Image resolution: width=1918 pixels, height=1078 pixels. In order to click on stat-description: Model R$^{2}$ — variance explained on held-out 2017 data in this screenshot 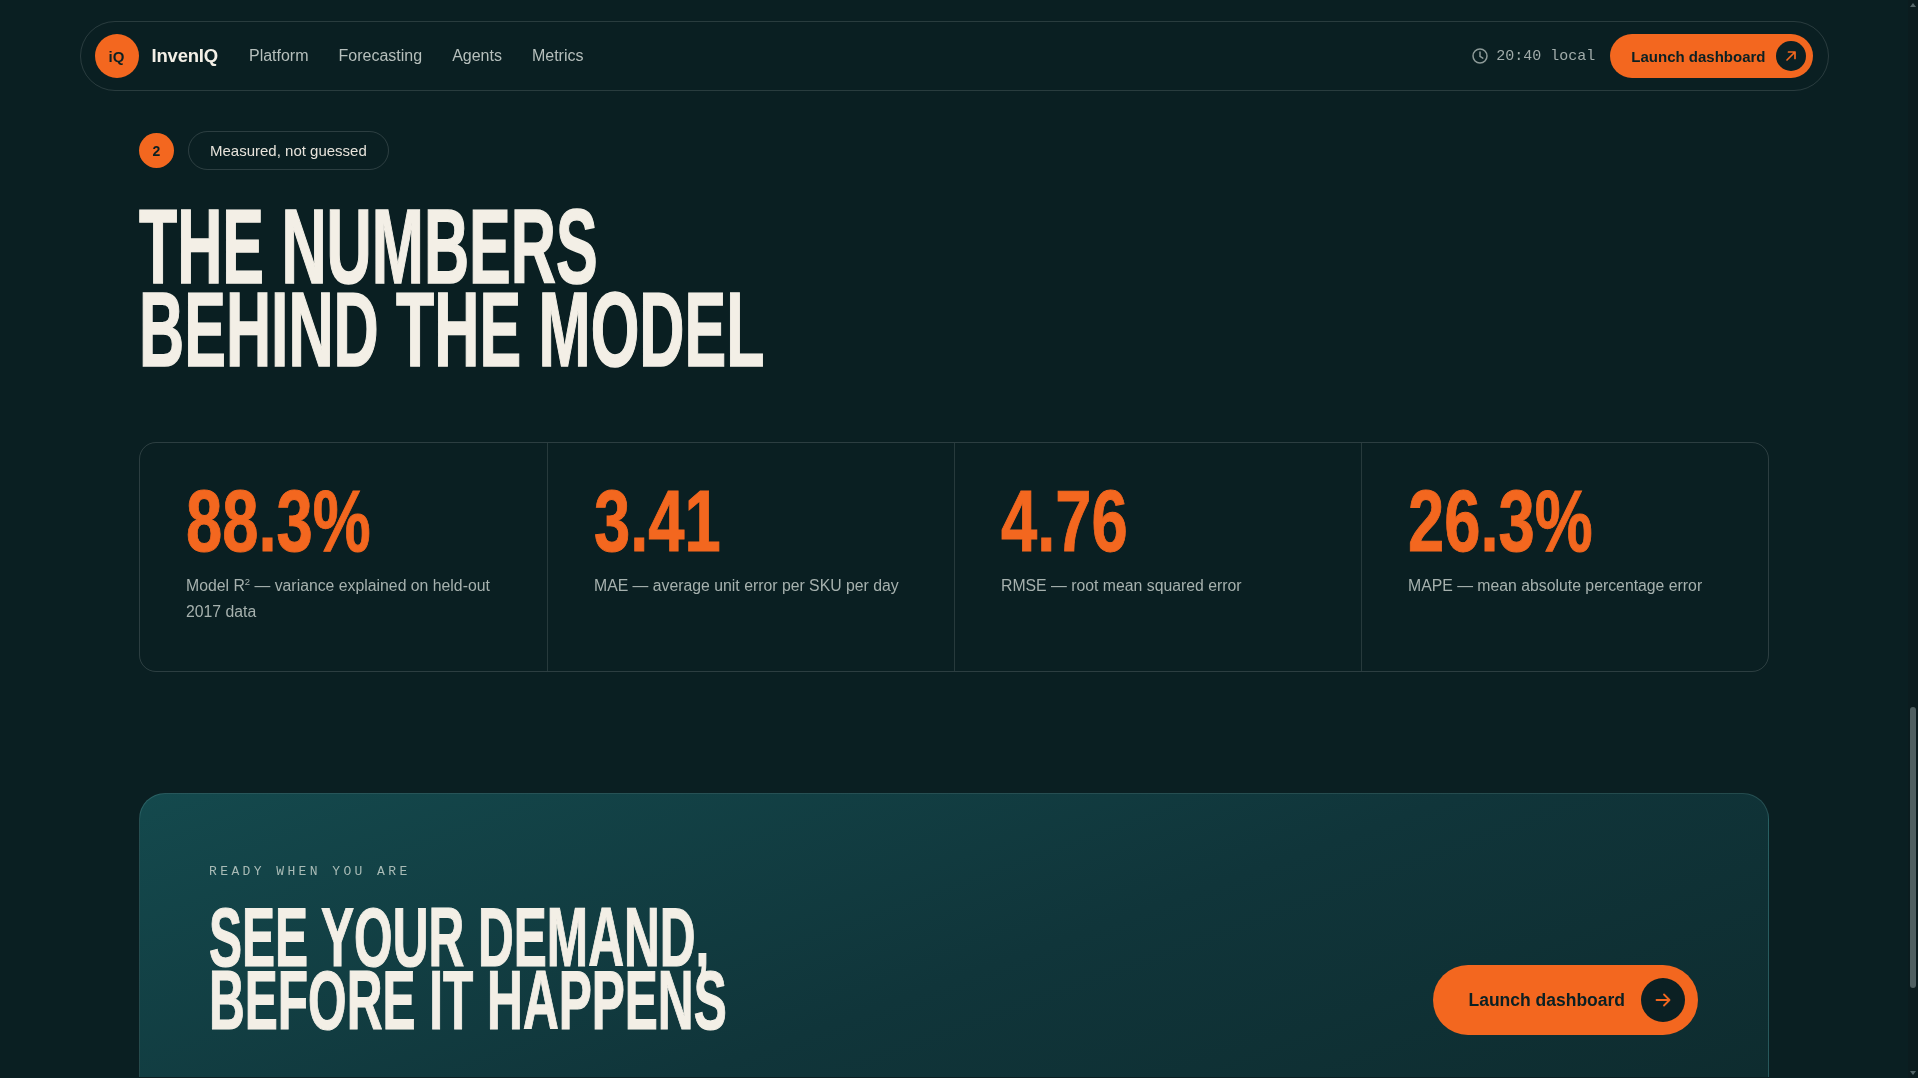, I will do `click(338, 598)`.